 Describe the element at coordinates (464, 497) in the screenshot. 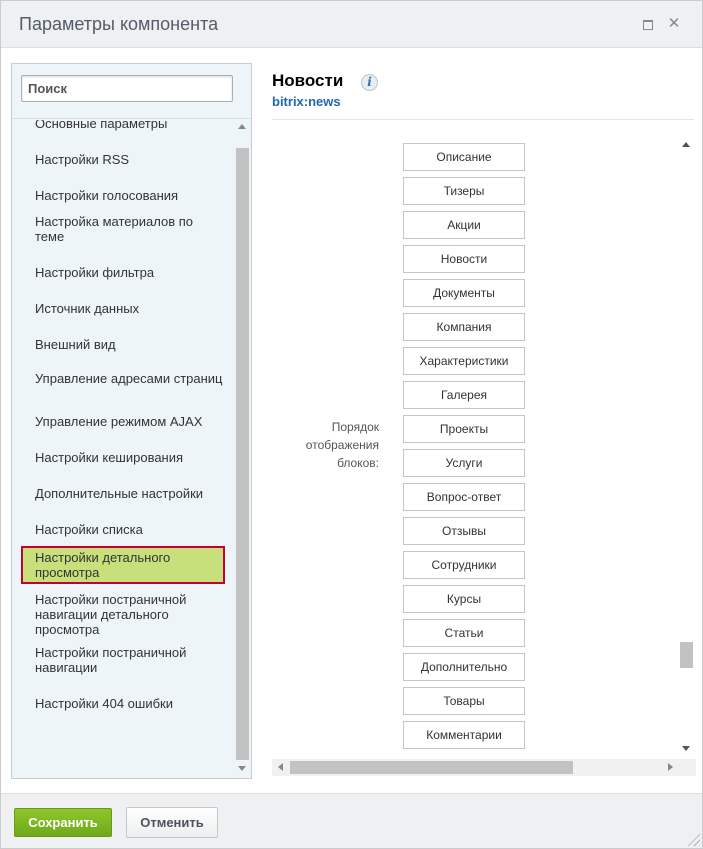

I see `block-order-item: Вопрос-ответ` at that location.